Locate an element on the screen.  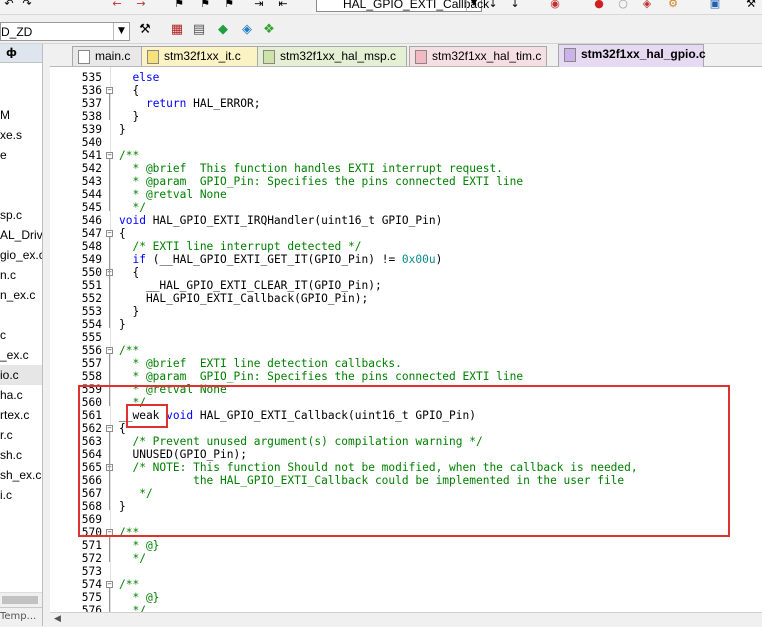
scrollbar-thumb is located at coordinates (20, 600).